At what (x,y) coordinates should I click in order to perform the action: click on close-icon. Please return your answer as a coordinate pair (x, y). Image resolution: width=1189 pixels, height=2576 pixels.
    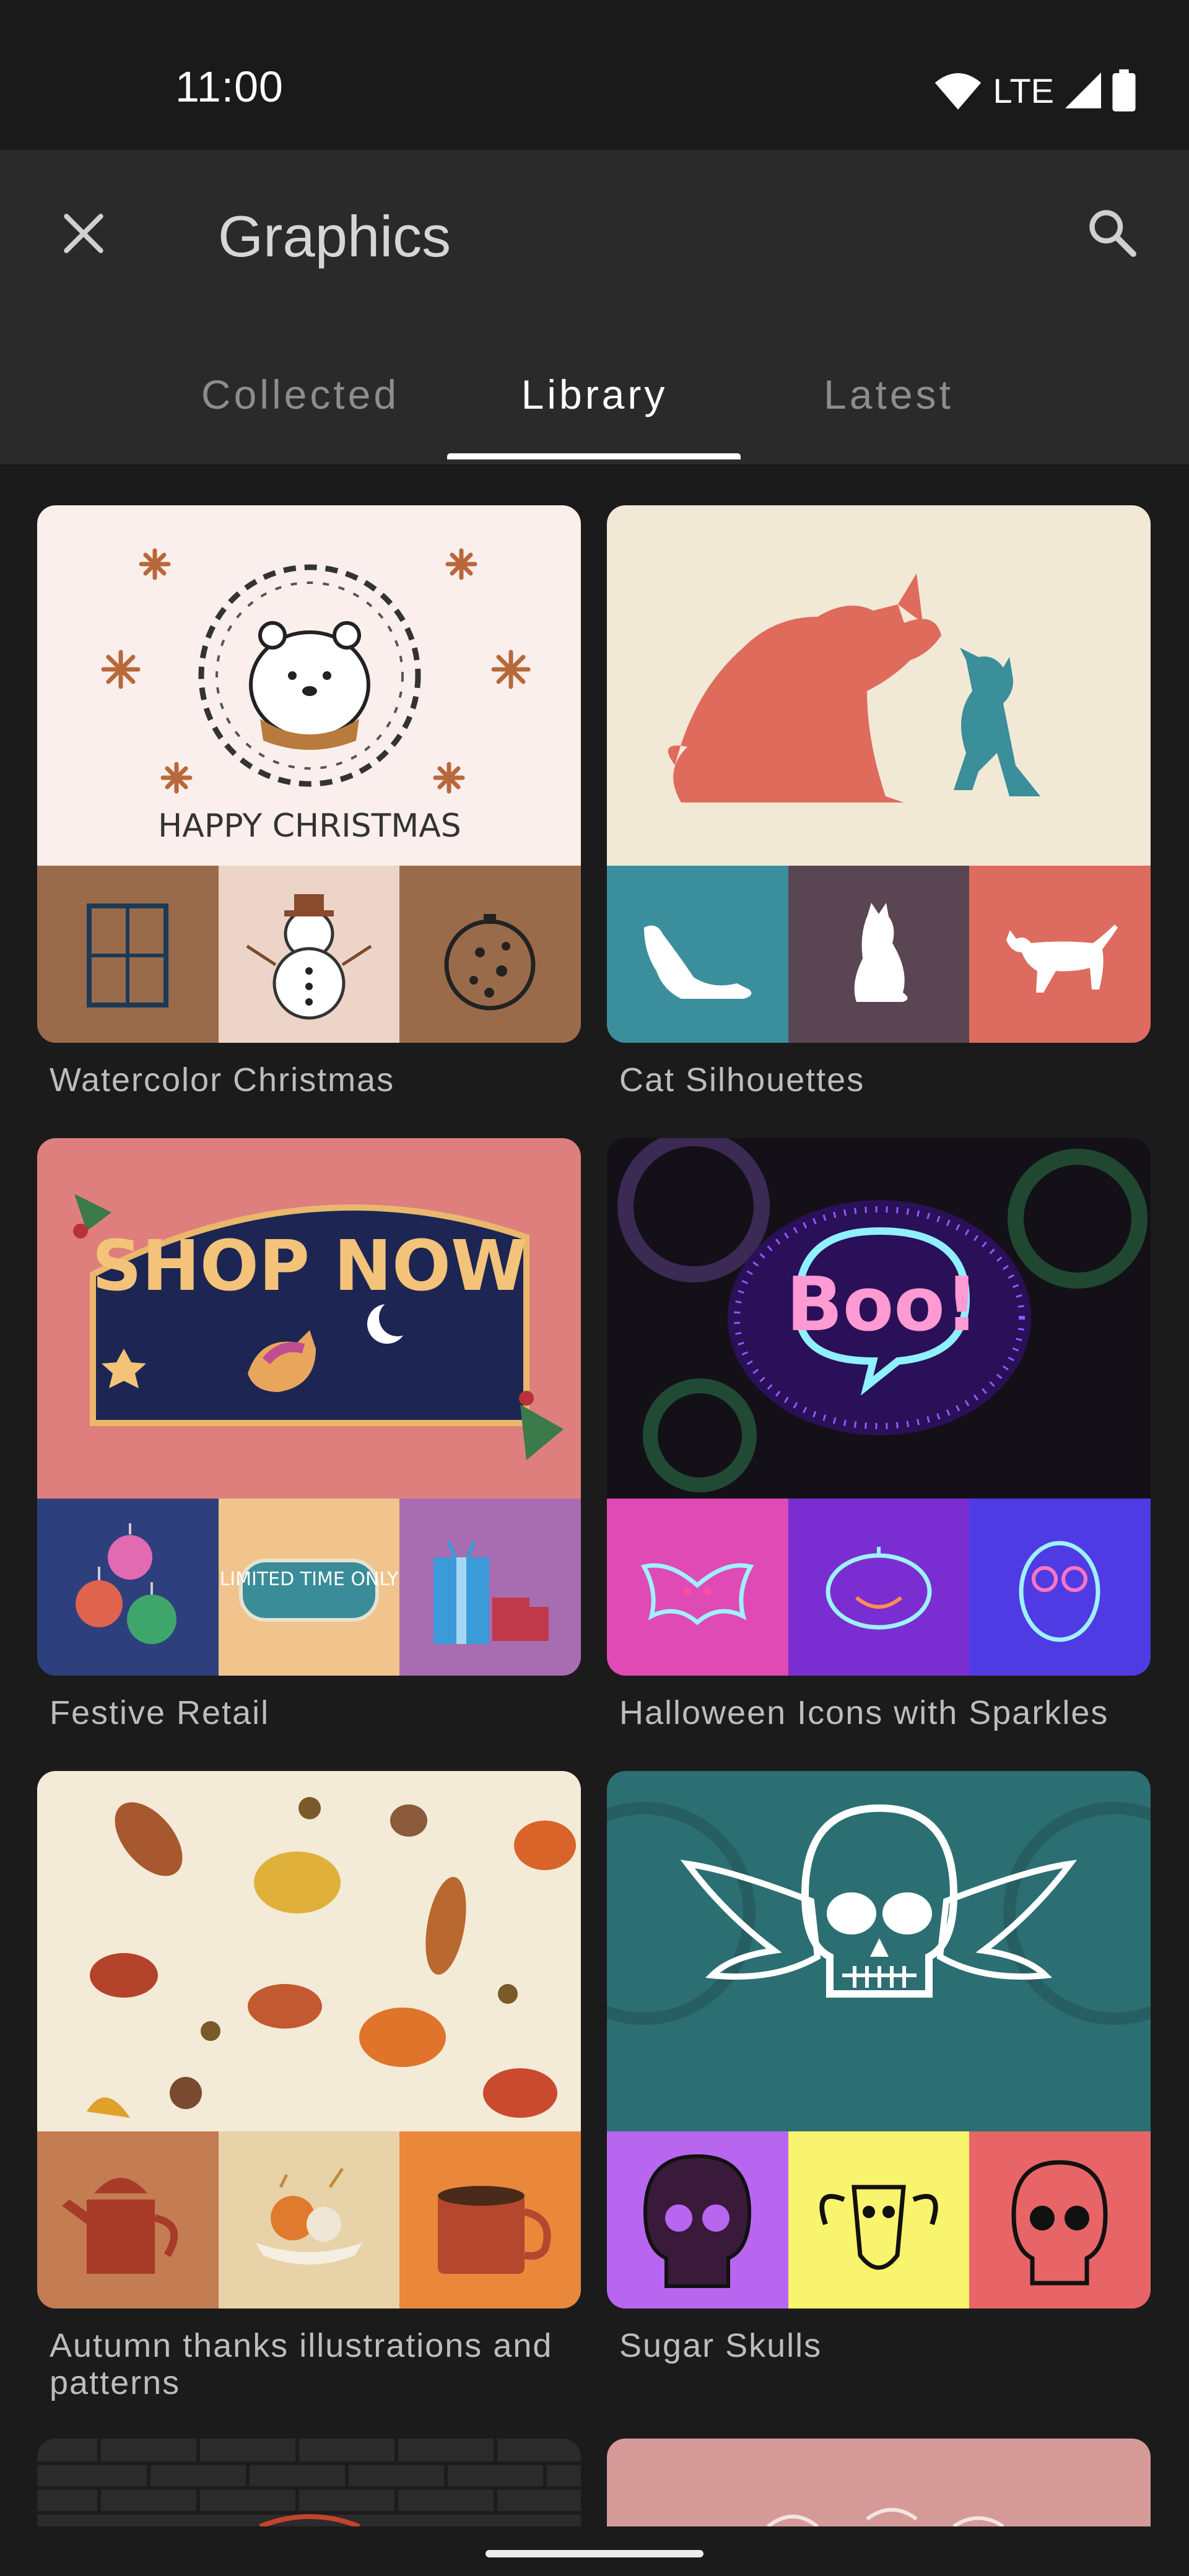
    Looking at the image, I should click on (84, 233).